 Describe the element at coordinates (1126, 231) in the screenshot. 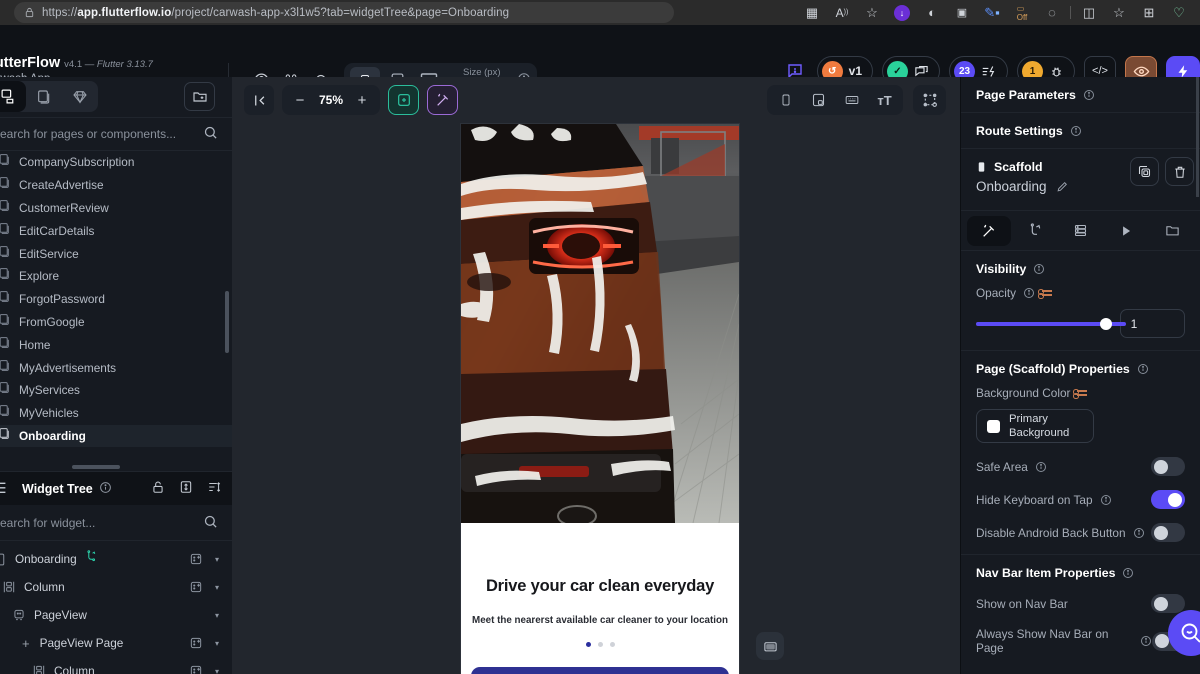

I see `tab-animations` at that location.